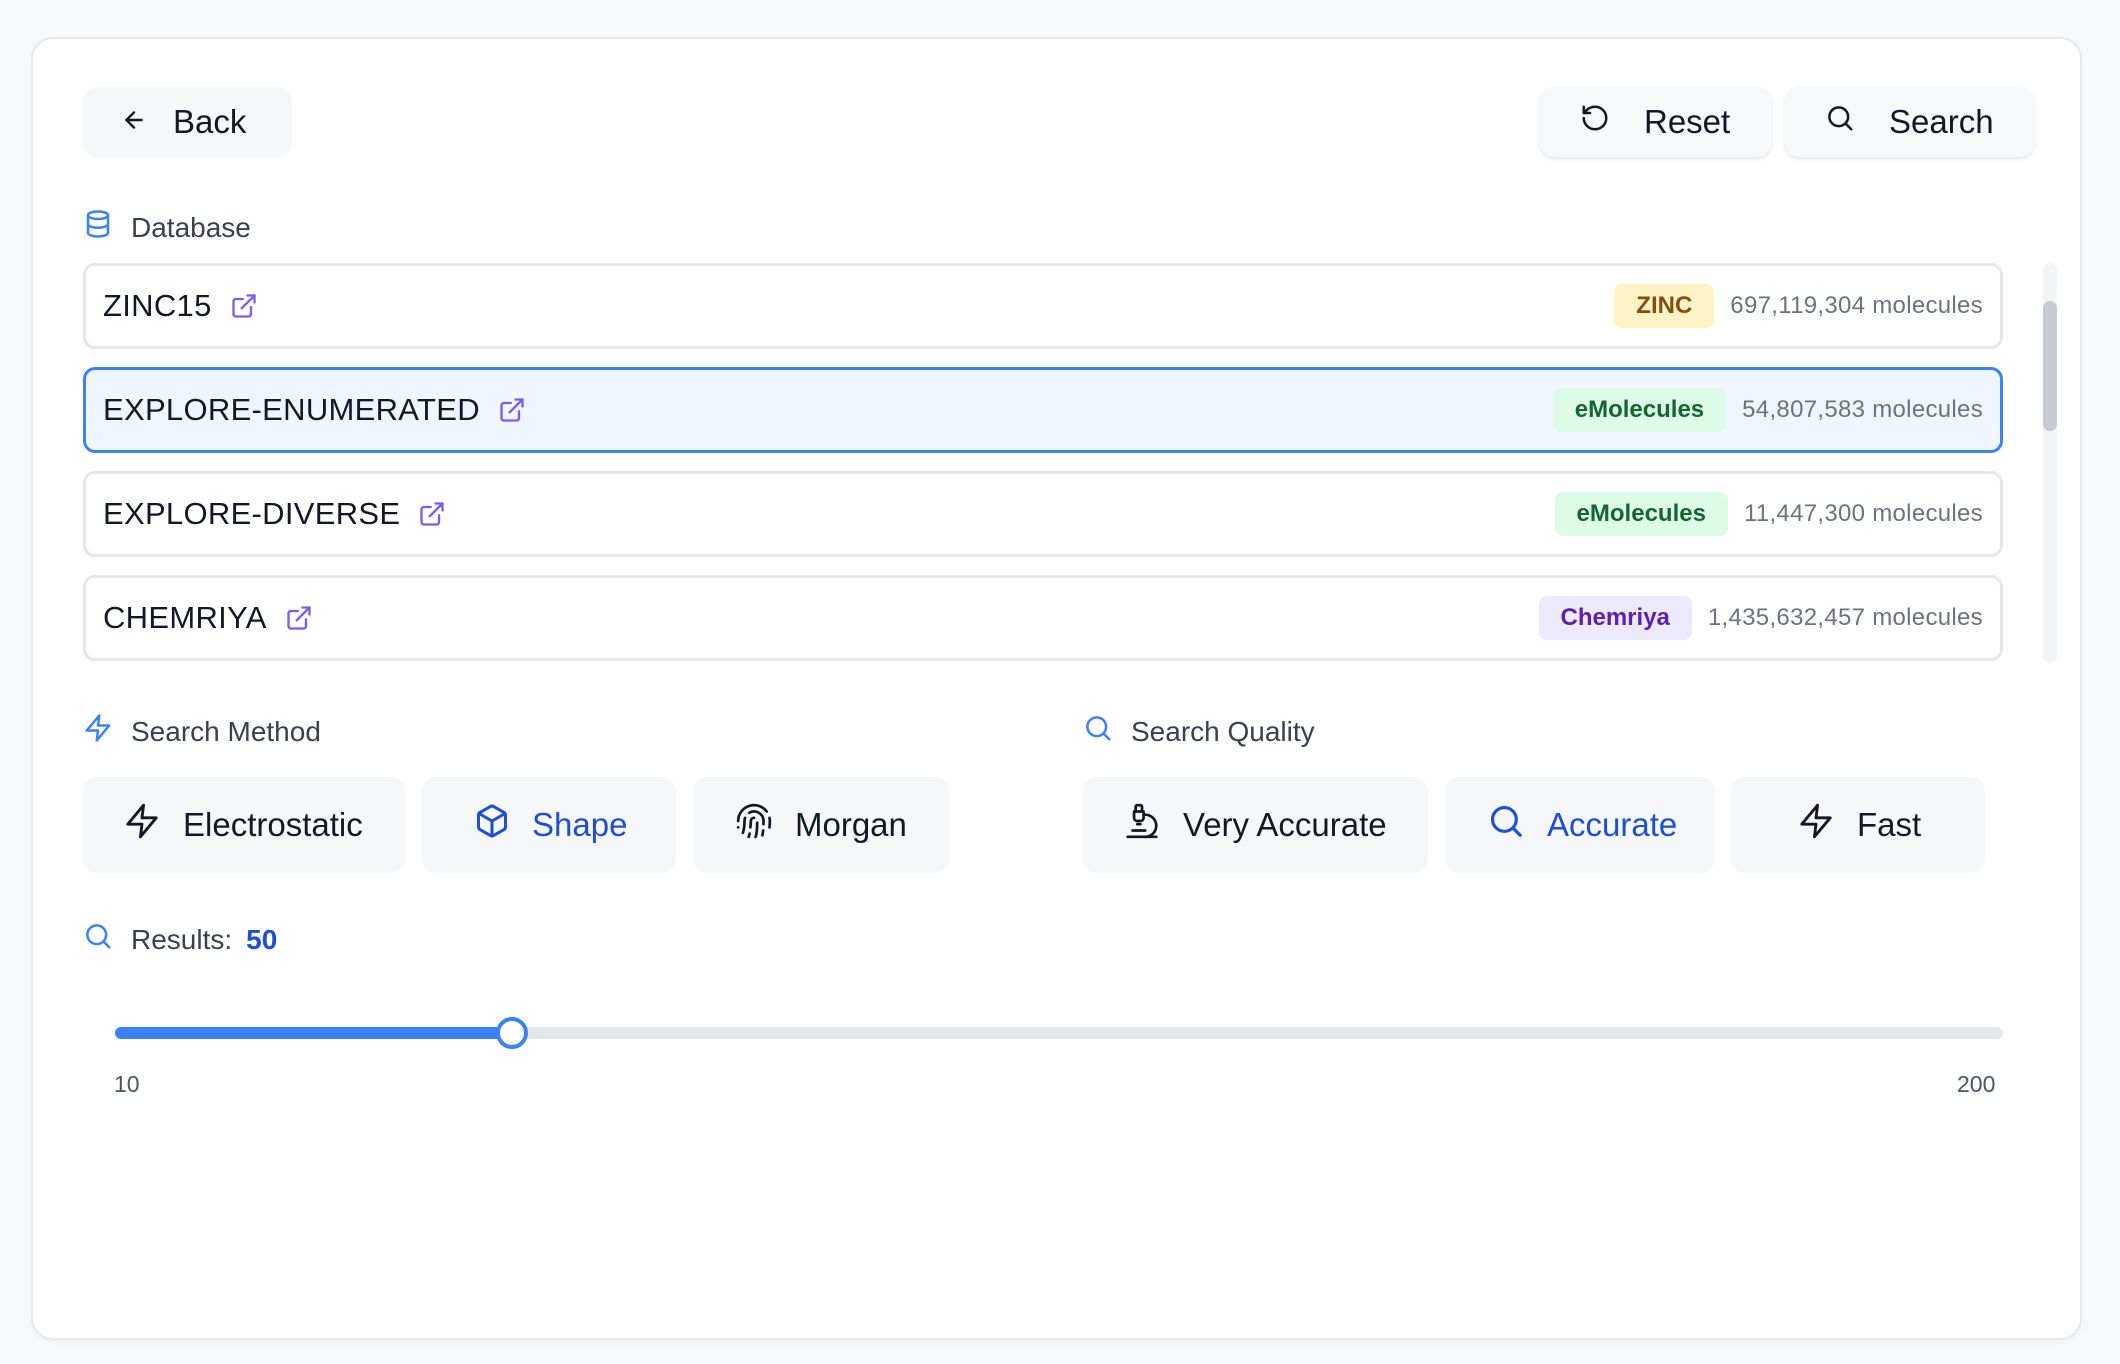  I want to click on microscope-icon, so click(1142, 825).